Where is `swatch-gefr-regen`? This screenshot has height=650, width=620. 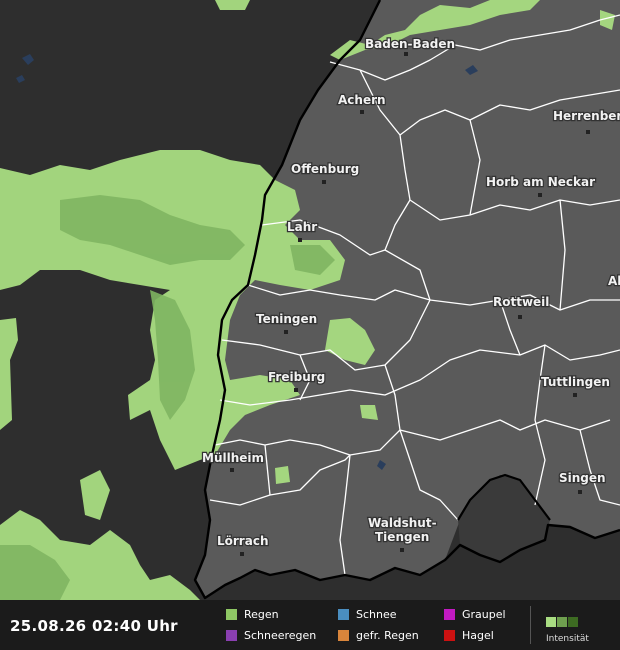
swatch-gefr-regen is located at coordinates (343, 635).